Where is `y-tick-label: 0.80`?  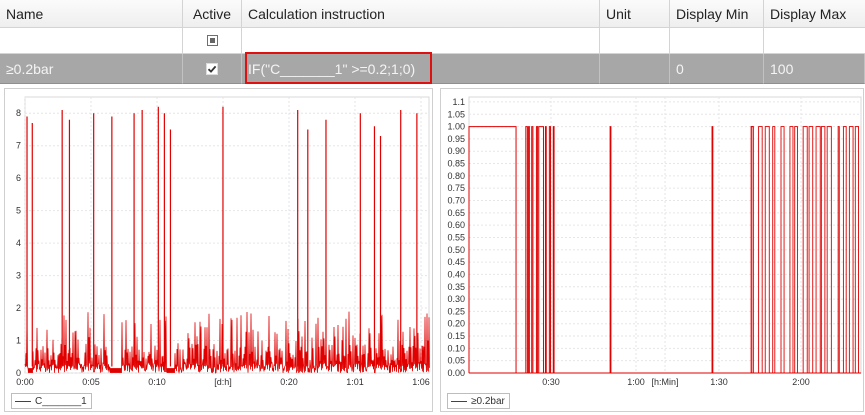 y-tick-label: 0.80 is located at coordinates (456, 176).